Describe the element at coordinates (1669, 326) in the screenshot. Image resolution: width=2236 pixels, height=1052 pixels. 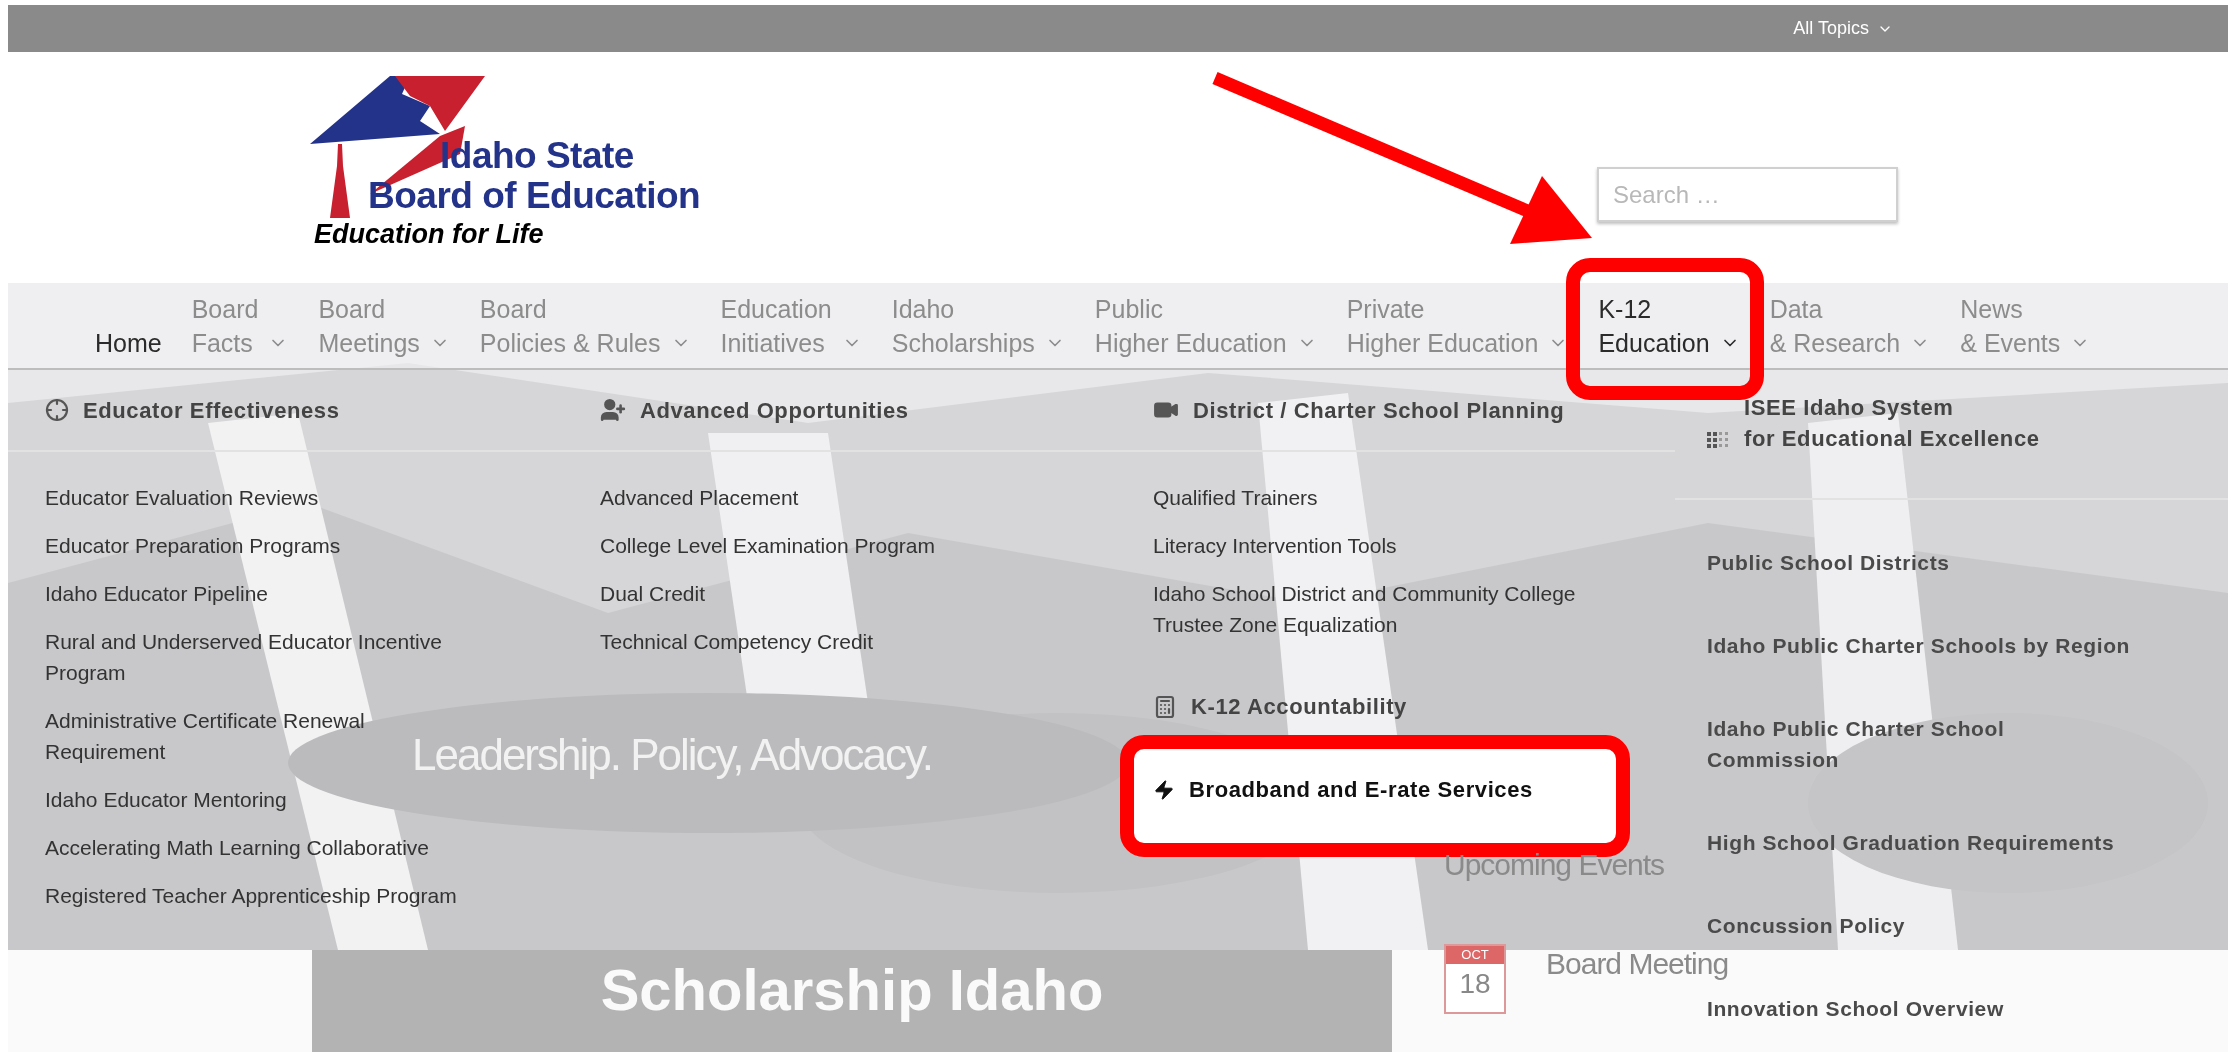
I see `nav-item: K-12 Education` at that location.